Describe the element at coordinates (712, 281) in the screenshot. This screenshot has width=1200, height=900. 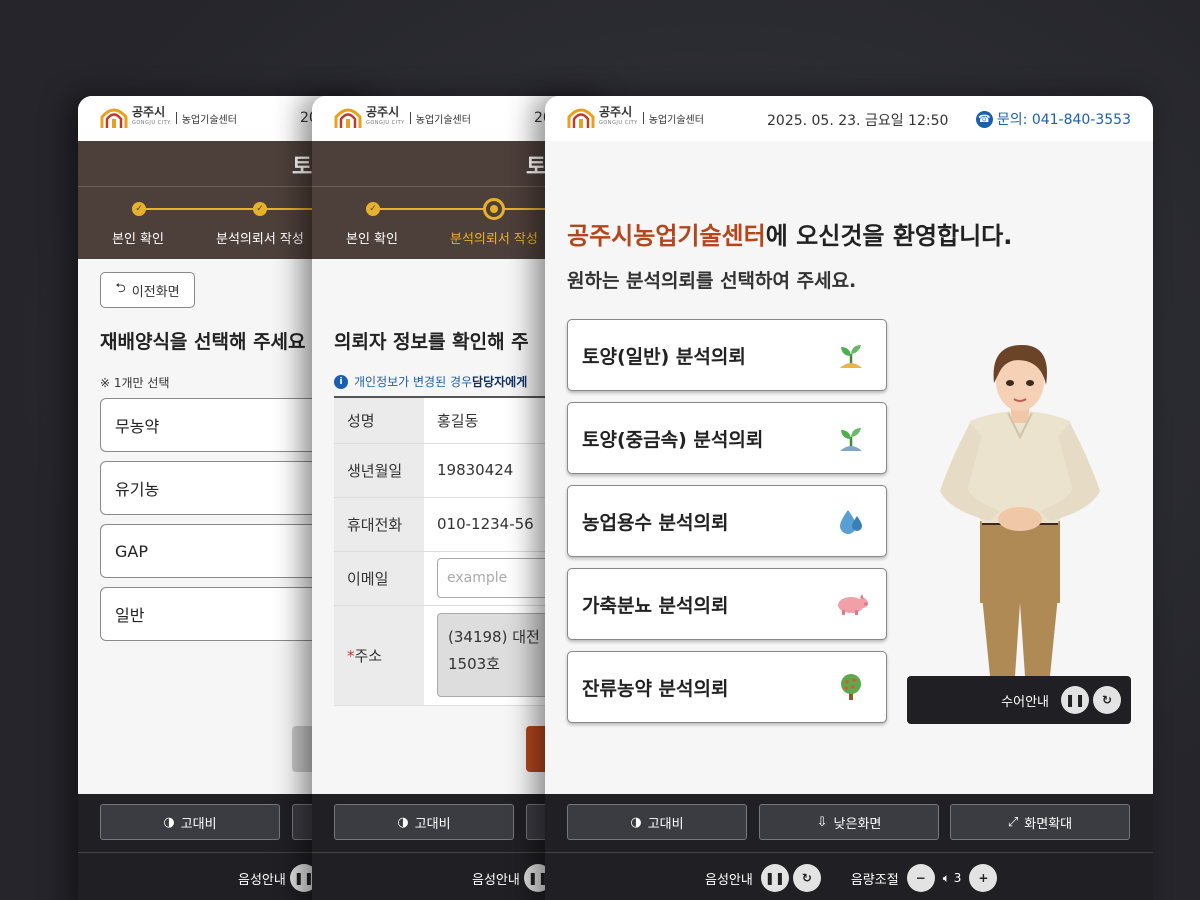
I see `welcome-subtitle: 원하는 분석의뢰를 선택하여 주세요.` at that location.